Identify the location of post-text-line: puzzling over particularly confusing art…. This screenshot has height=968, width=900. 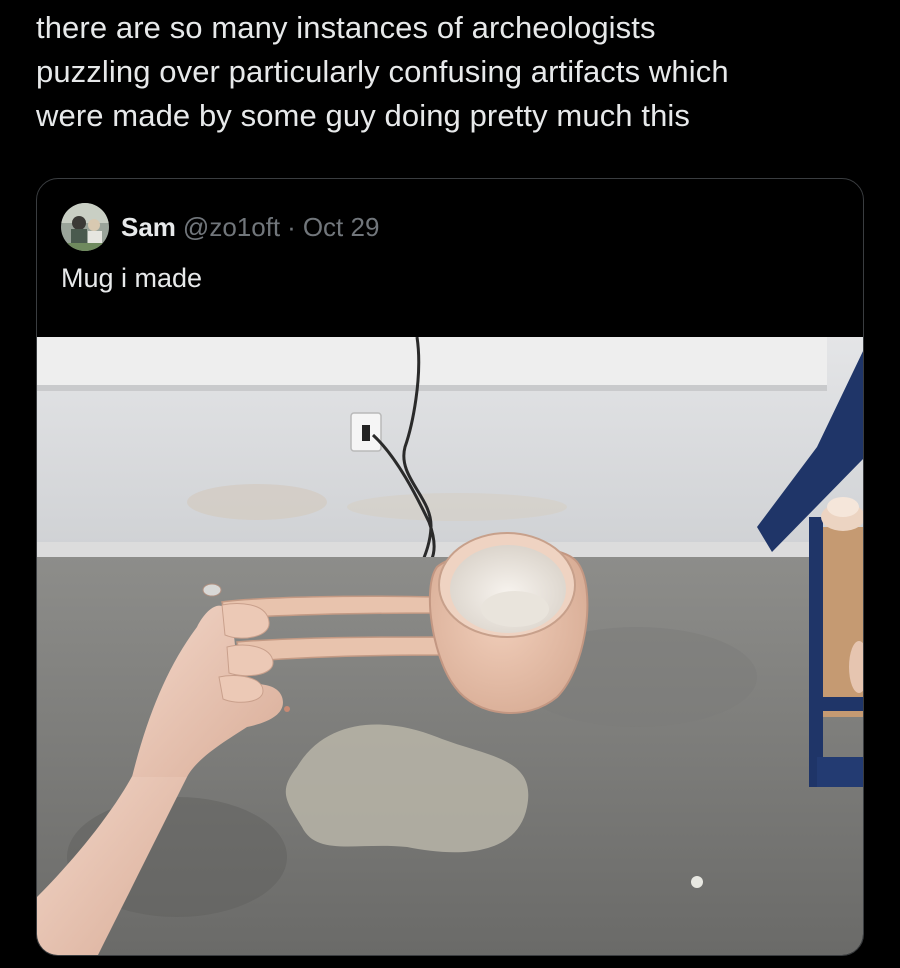
(382, 71).